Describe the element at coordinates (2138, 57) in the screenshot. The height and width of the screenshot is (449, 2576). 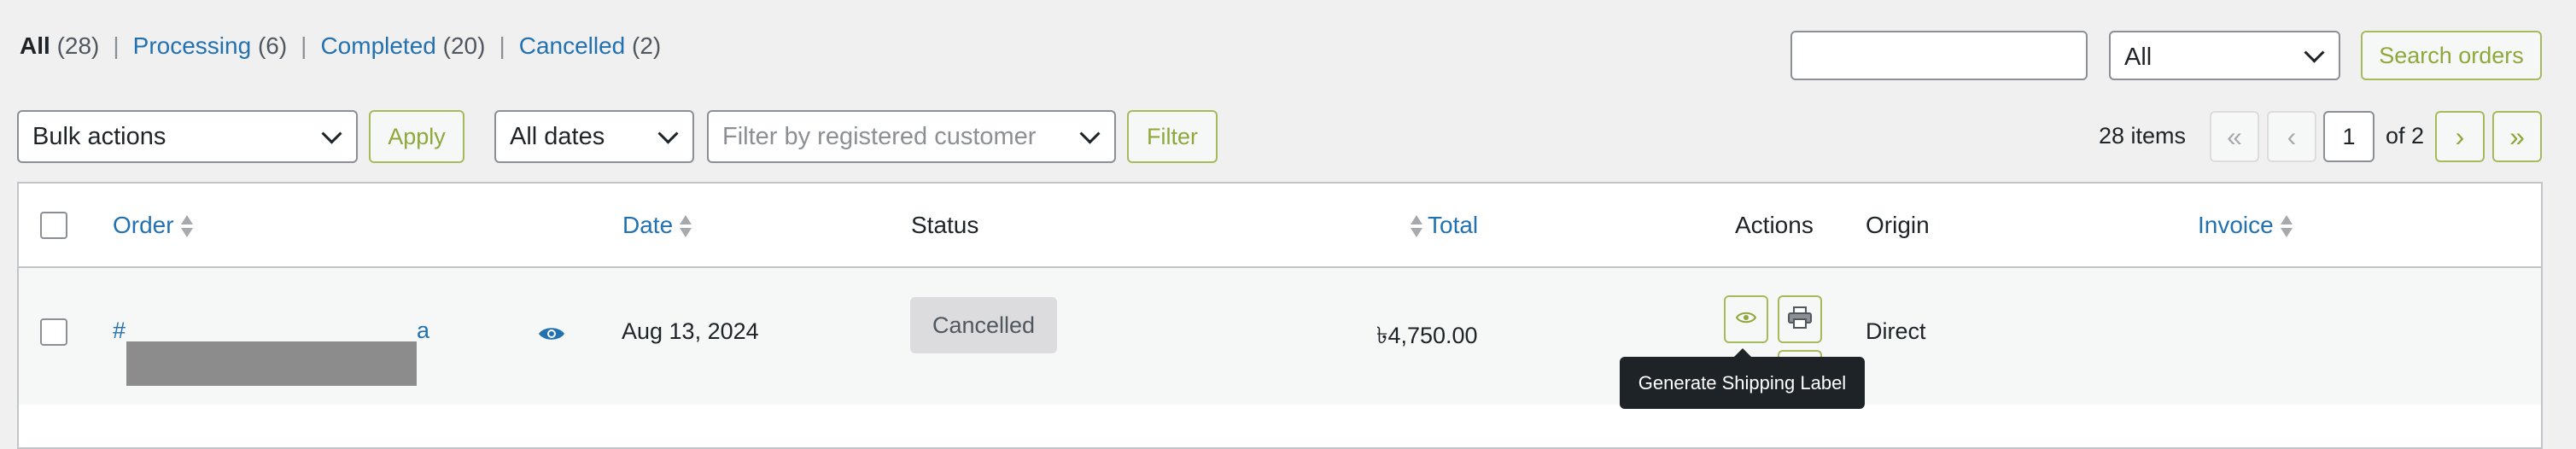
I see `search-type-value: All` at that location.